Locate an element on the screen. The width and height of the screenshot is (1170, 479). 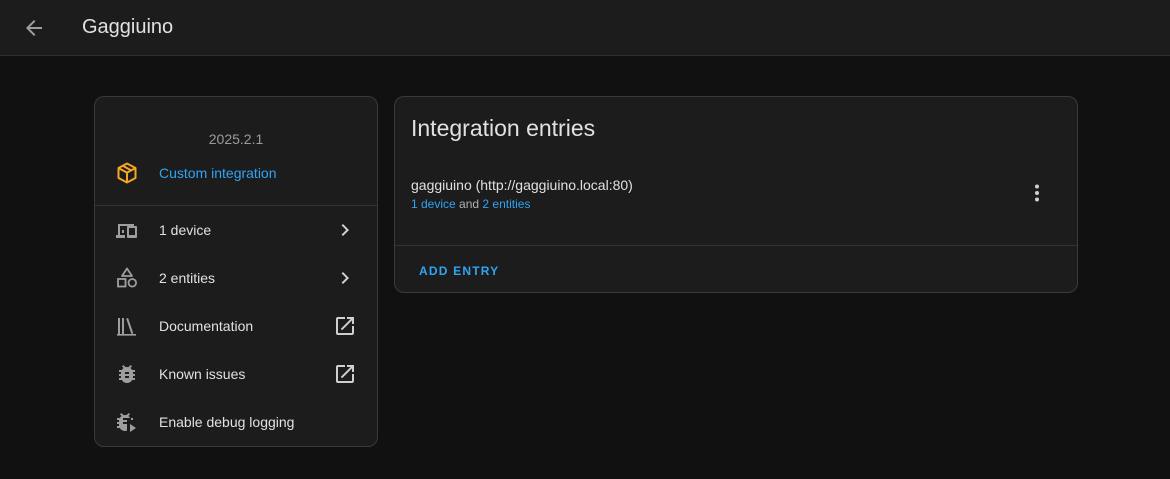
book-icon is located at coordinates (126, 327).